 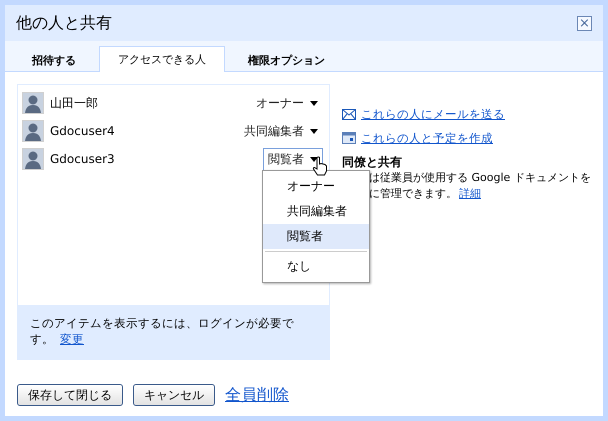 I want to click on info-text: は従業員が使用する Google ドキュメントを, so click(x=480, y=178).